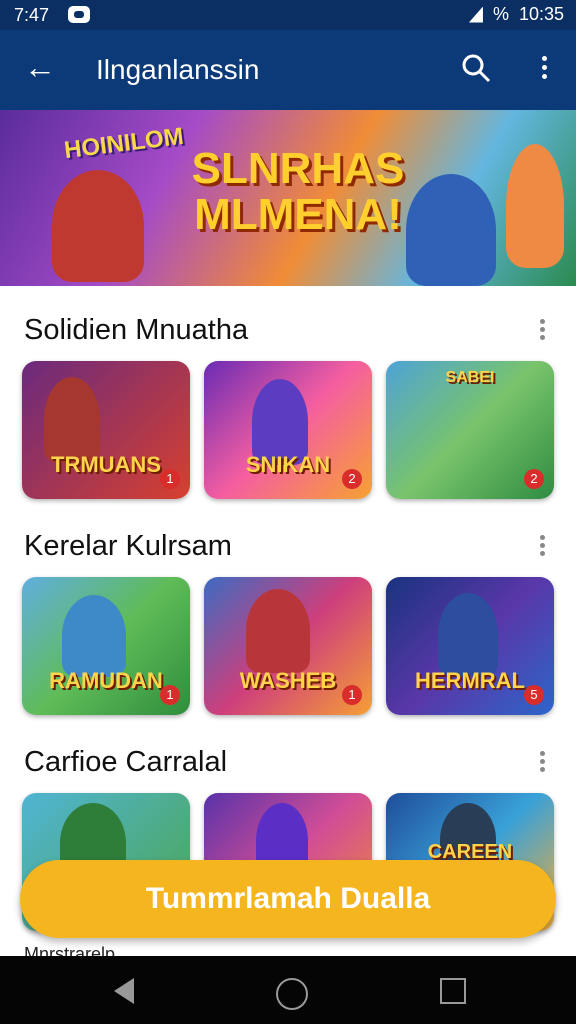 The width and height of the screenshot is (576, 1024). I want to click on game-card: WASHEB 1, so click(288, 646).